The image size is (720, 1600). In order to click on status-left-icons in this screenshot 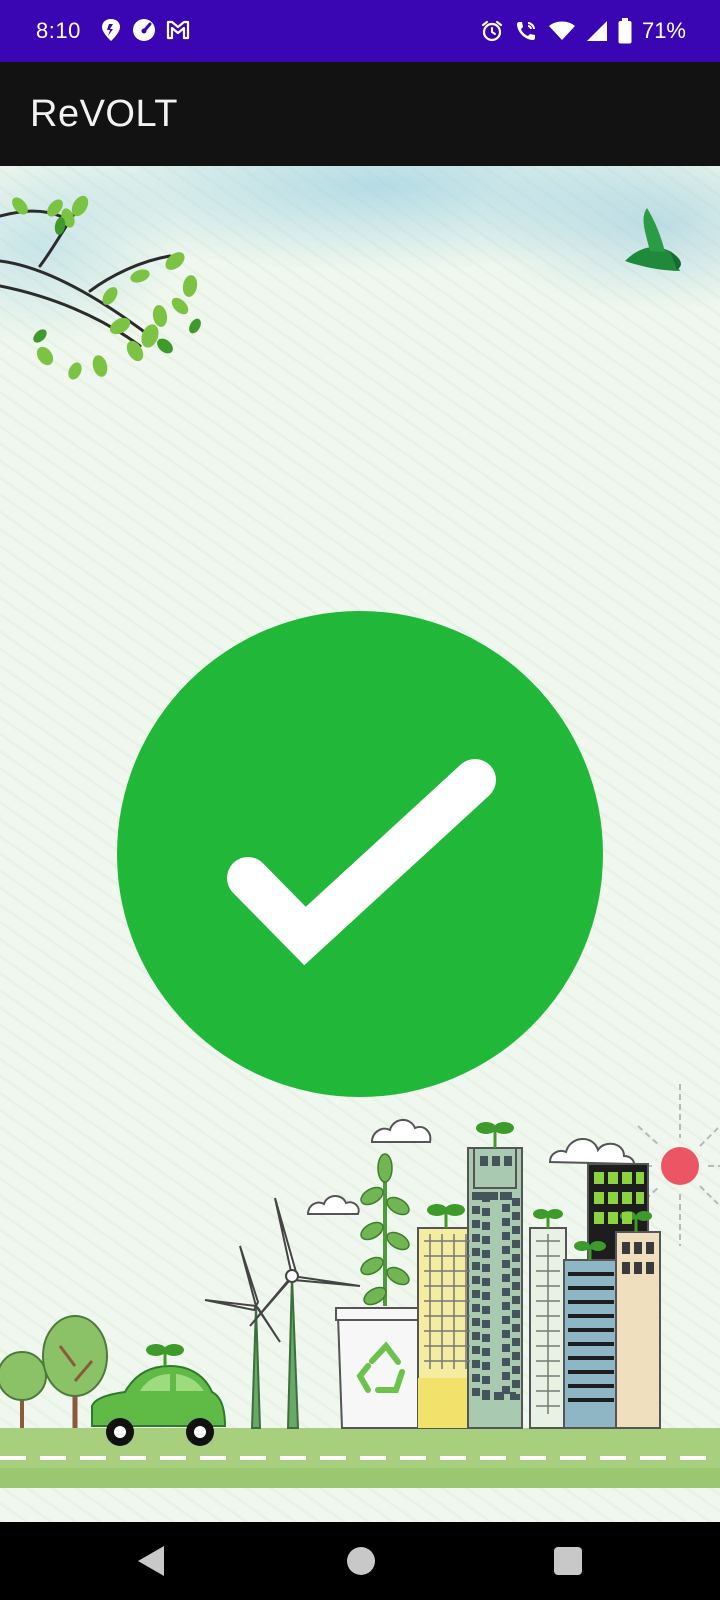, I will do `click(145, 30)`.